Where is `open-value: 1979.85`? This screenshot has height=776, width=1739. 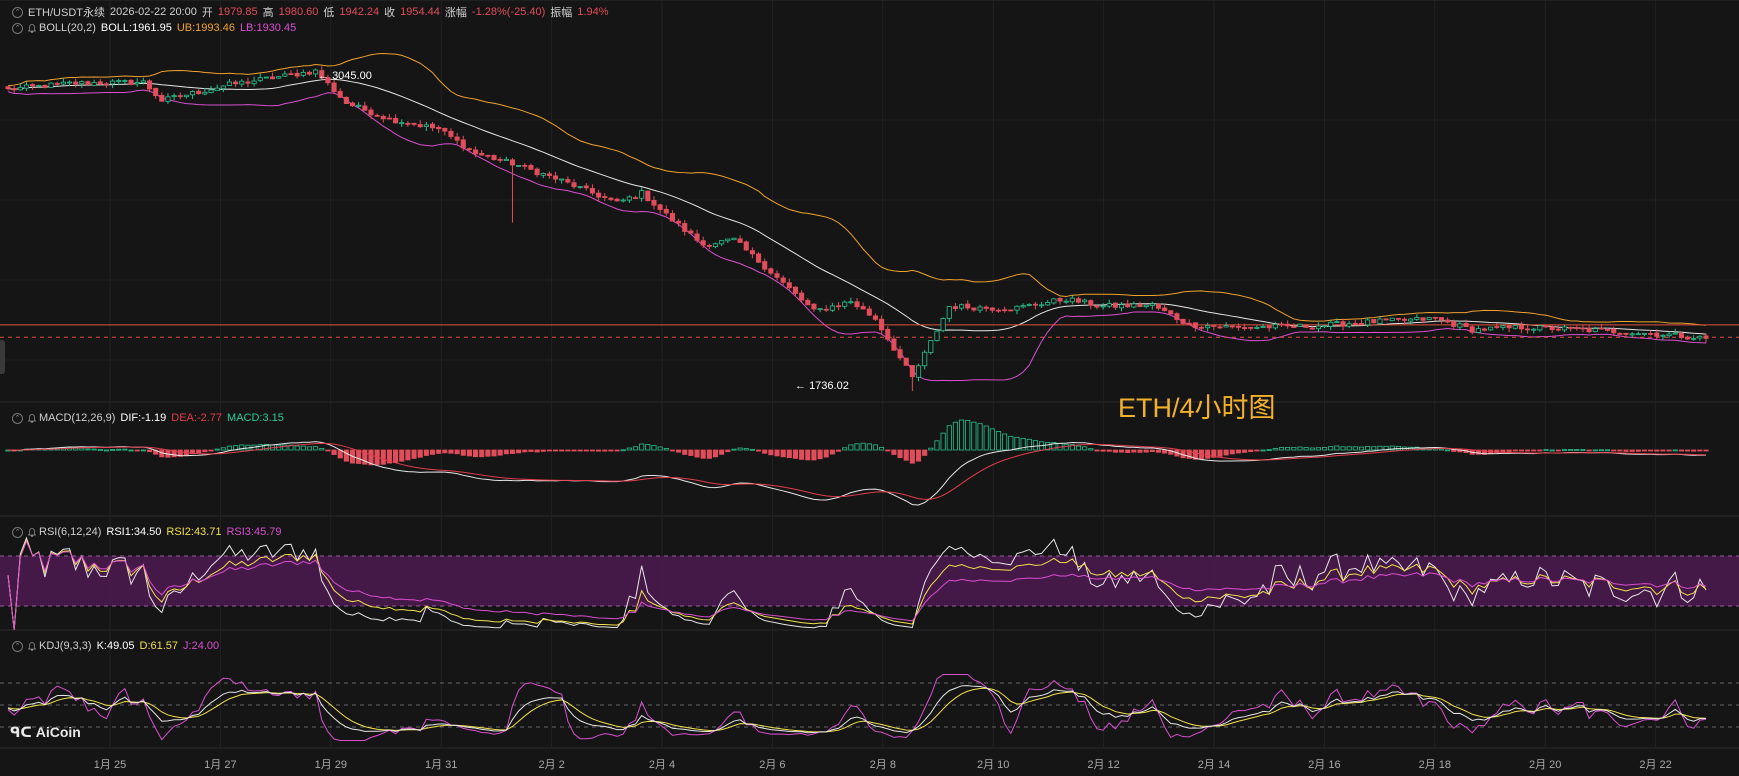
open-value: 1979.85 is located at coordinates (237, 12).